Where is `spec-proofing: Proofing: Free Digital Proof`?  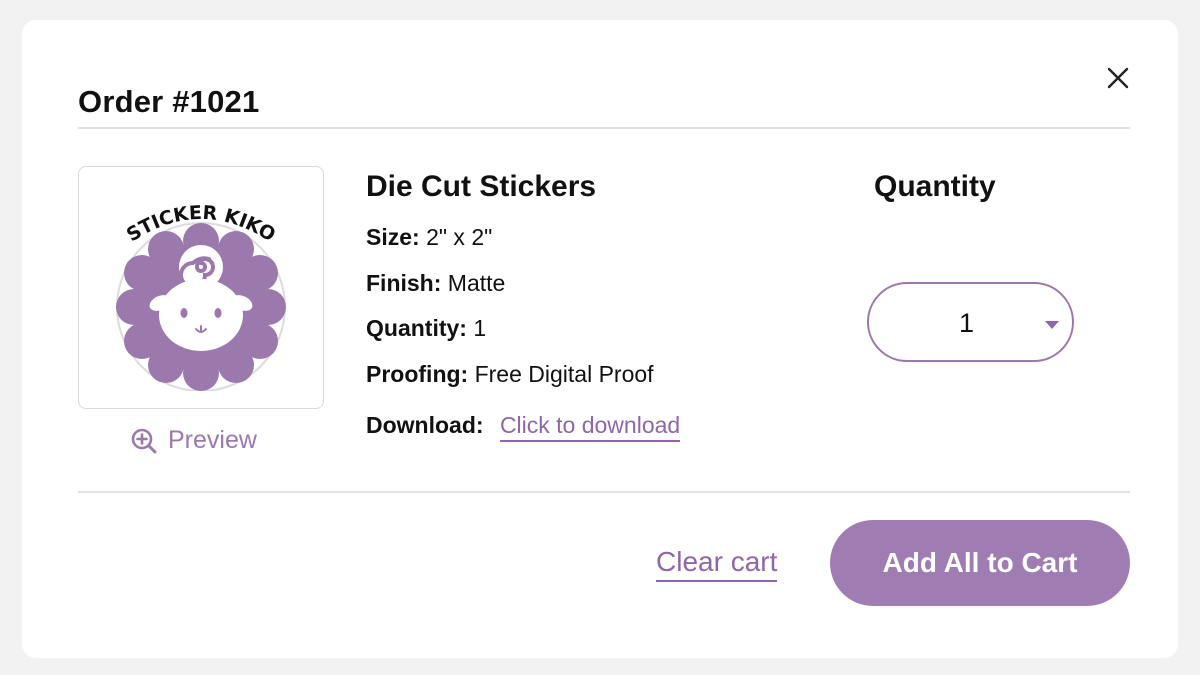
spec-proofing: Proofing: Free Digital Proof is located at coordinates (510, 374).